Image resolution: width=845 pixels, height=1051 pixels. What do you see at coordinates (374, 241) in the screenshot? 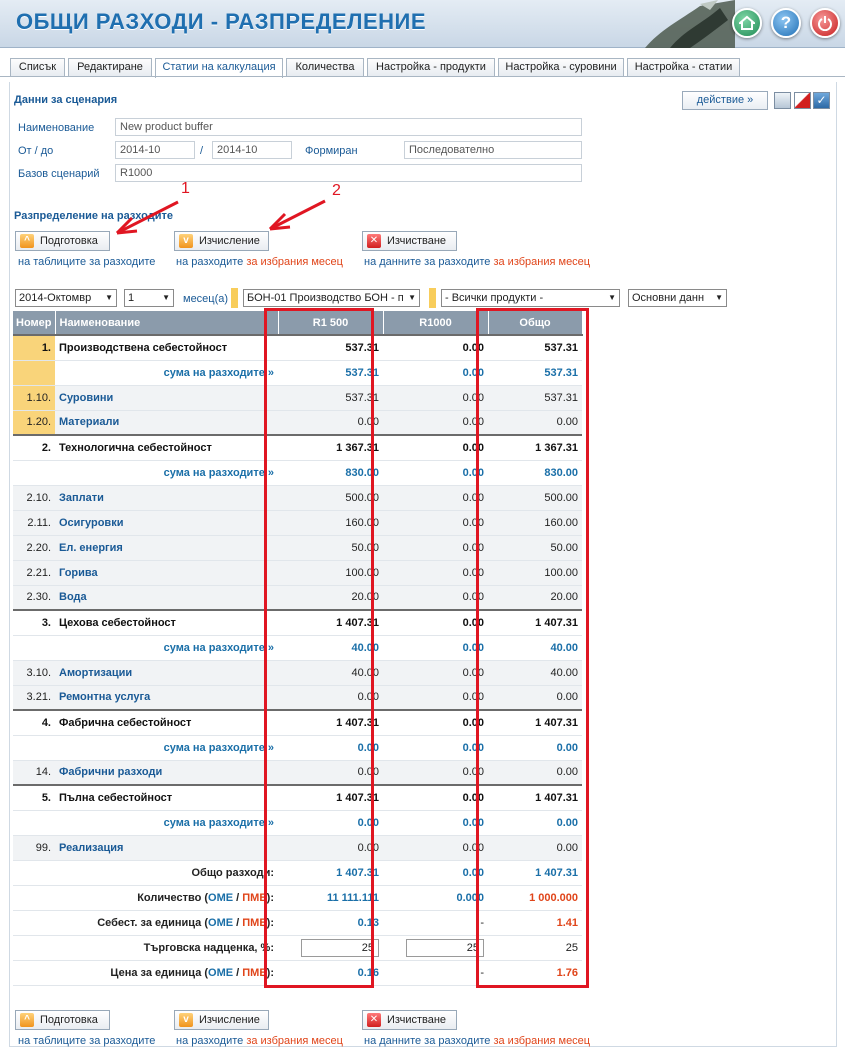
I see `close-icon: ✕` at bounding box center [374, 241].